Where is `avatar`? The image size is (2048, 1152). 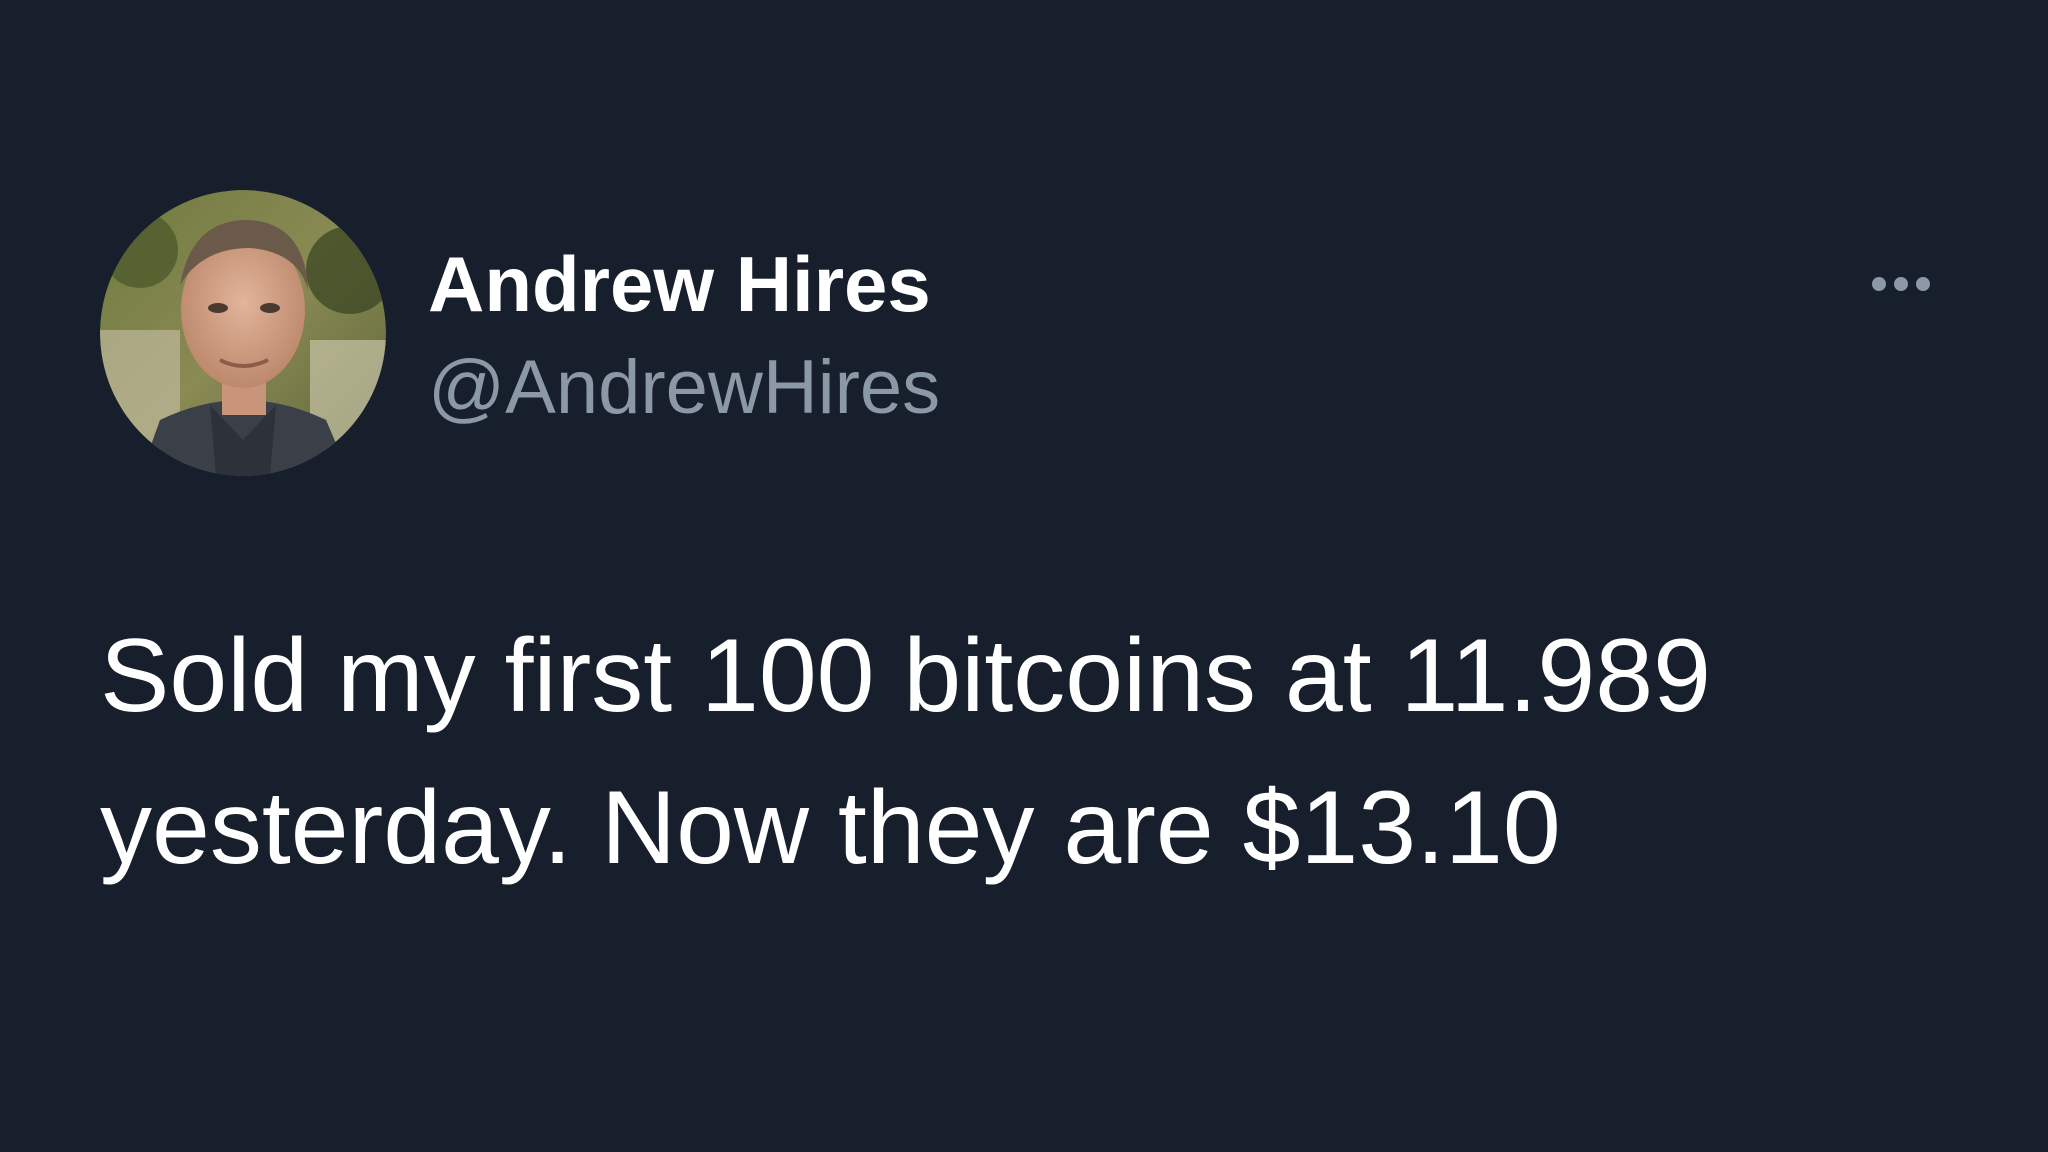
avatar is located at coordinates (243, 333).